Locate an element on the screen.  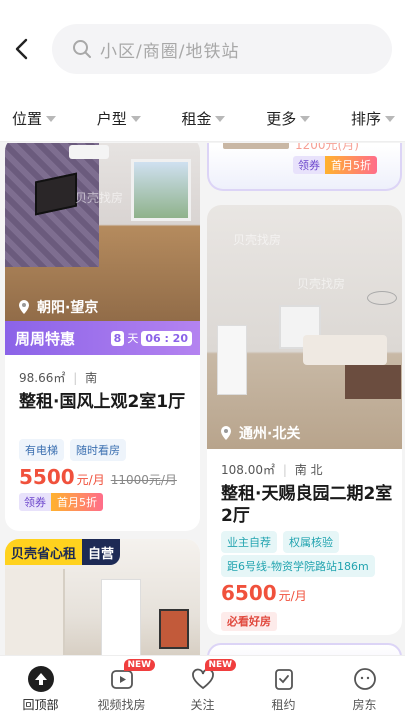
landlord-icon is located at coordinates (364, 679).